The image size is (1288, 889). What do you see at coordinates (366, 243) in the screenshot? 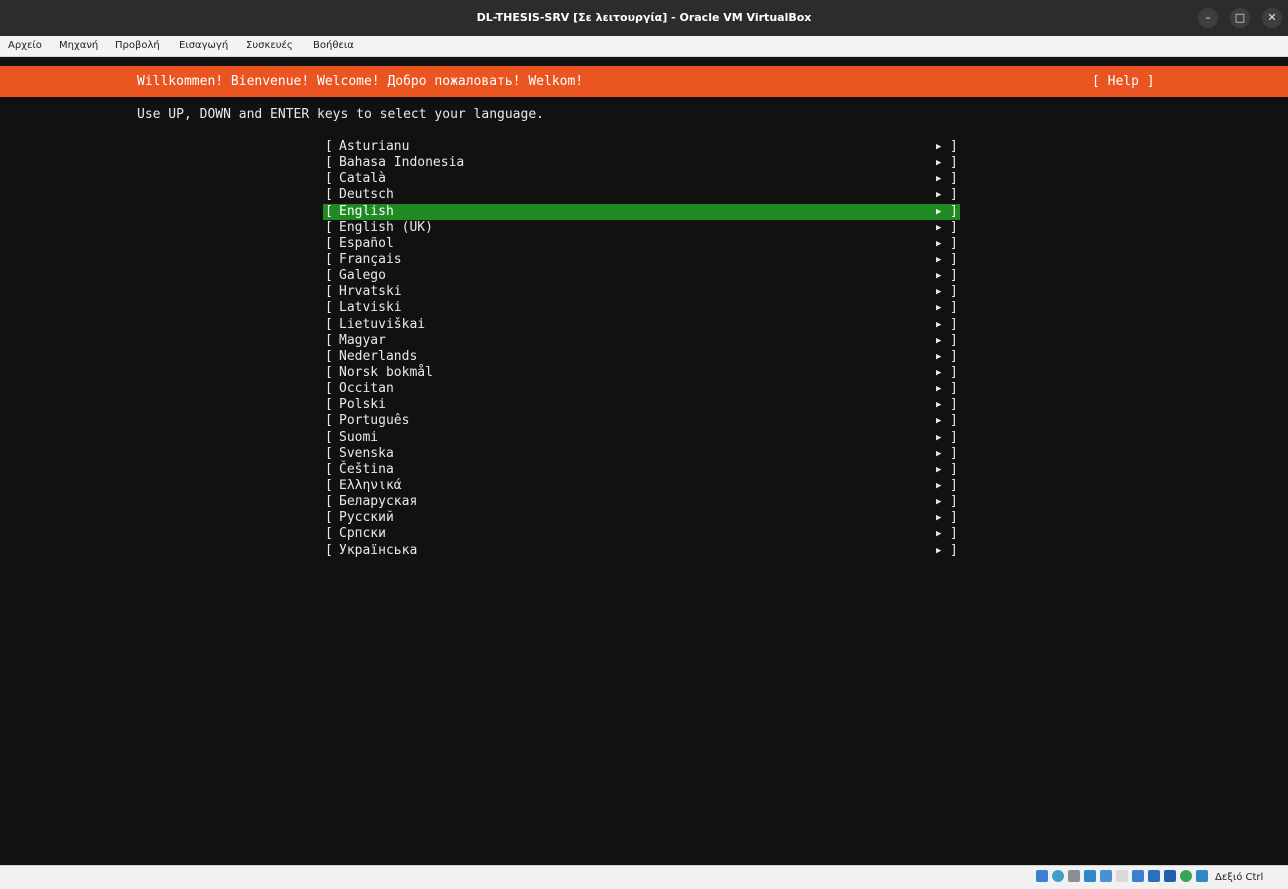
I see `language-label: Español` at bounding box center [366, 243].